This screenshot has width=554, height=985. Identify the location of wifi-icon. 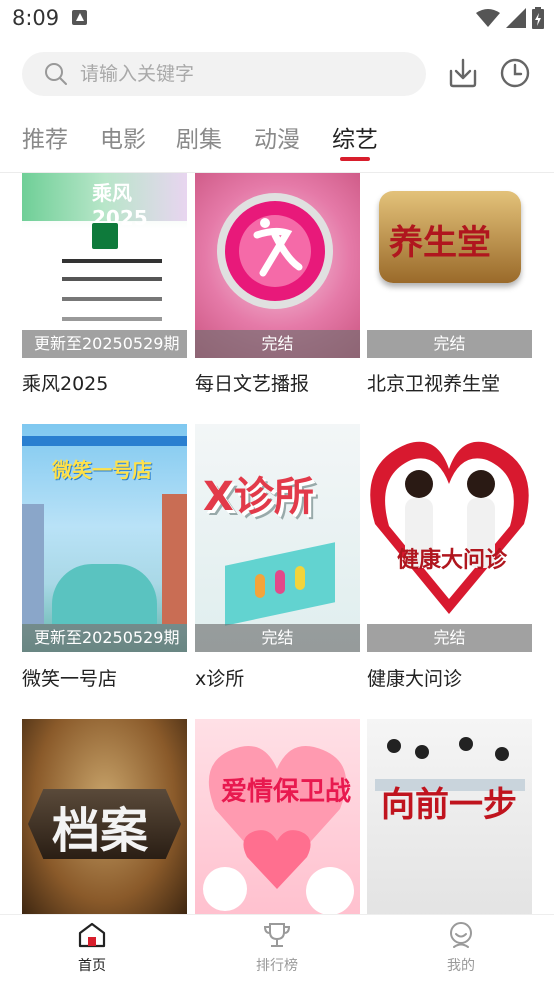
(488, 18).